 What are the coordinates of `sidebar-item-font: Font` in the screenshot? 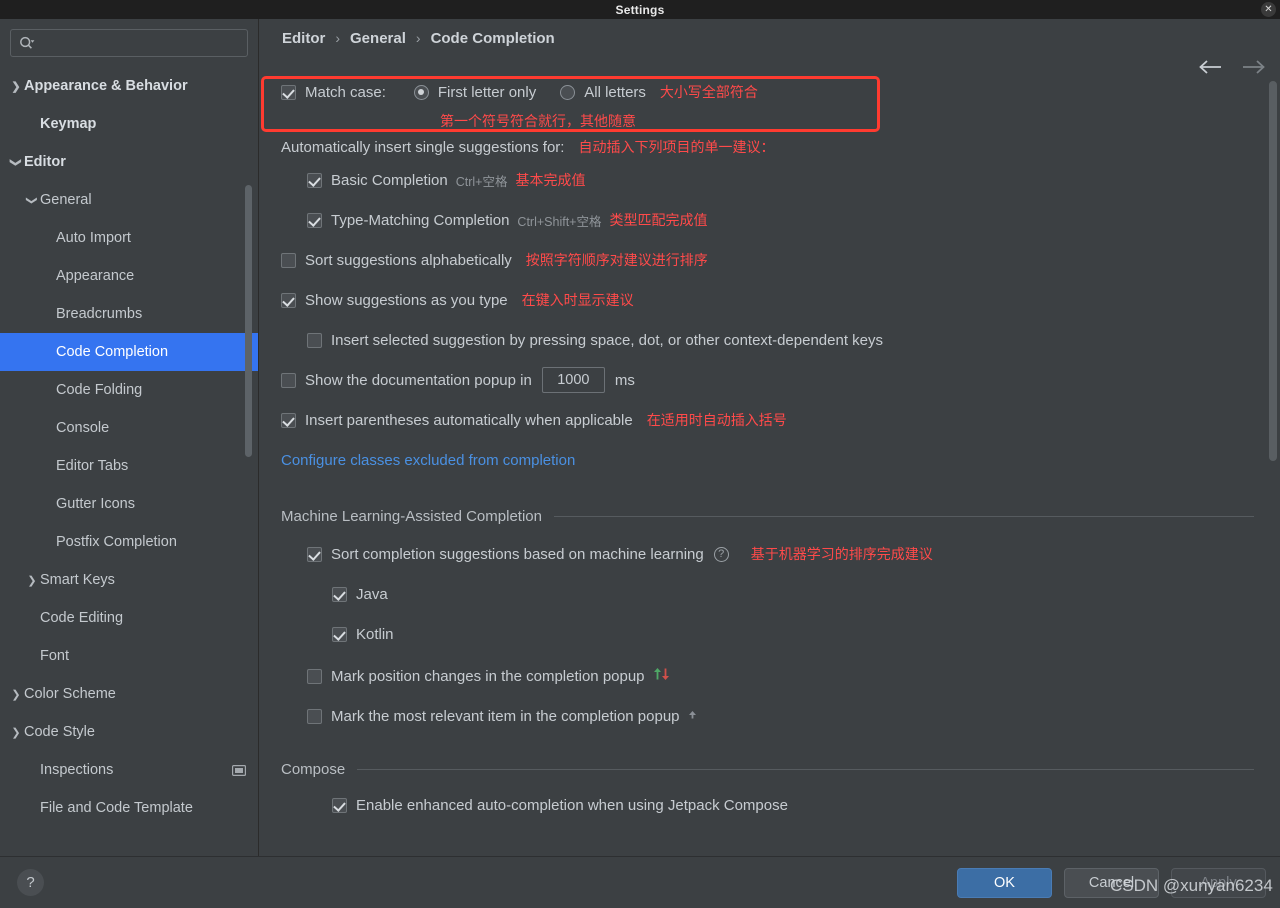 It's located at (129, 656).